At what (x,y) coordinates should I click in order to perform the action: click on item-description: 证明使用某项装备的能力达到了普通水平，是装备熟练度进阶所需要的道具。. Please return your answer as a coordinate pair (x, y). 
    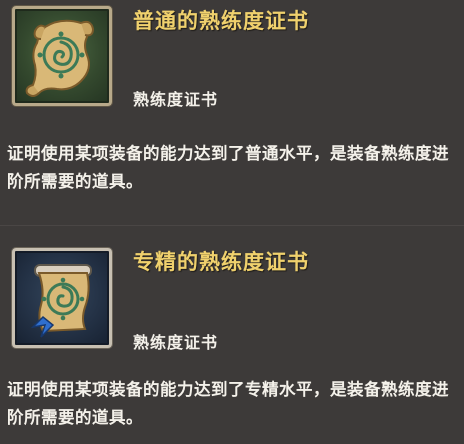
    Looking at the image, I should click on (228, 167).